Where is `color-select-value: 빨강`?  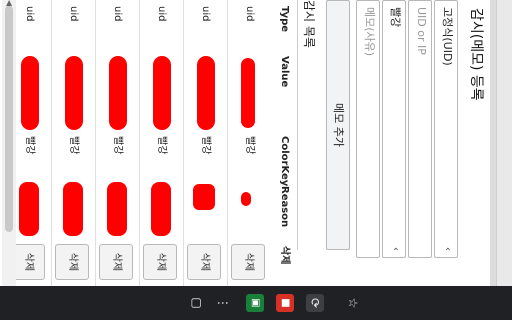
color-select-value: 빨강 is located at coordinates (395, 17).